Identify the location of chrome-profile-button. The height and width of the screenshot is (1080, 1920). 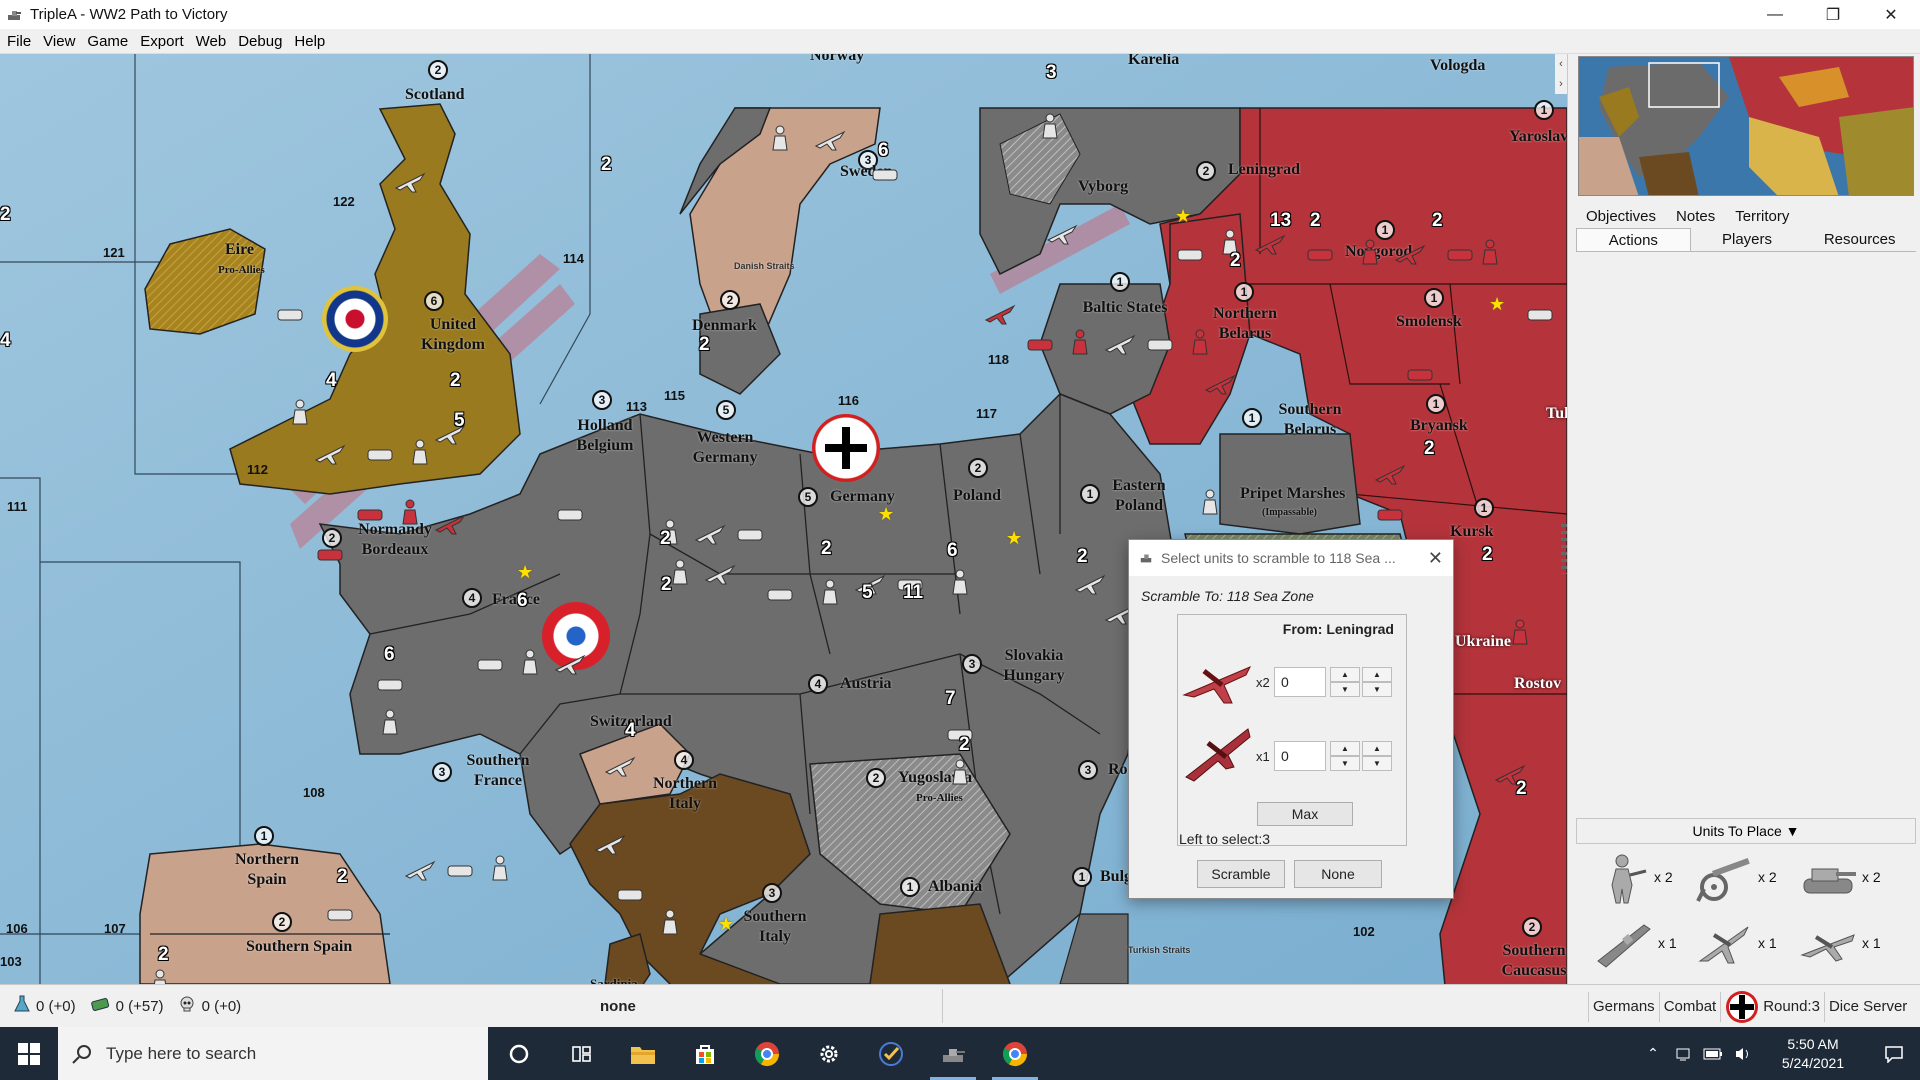
(1015, 1053).